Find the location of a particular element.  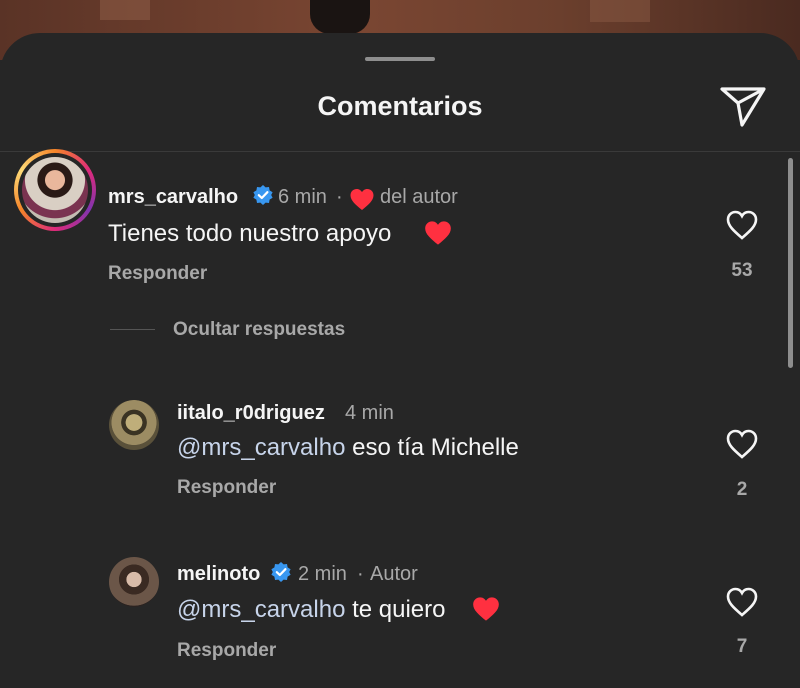

comment-time: 6 min is located at coordinates (302, 197).